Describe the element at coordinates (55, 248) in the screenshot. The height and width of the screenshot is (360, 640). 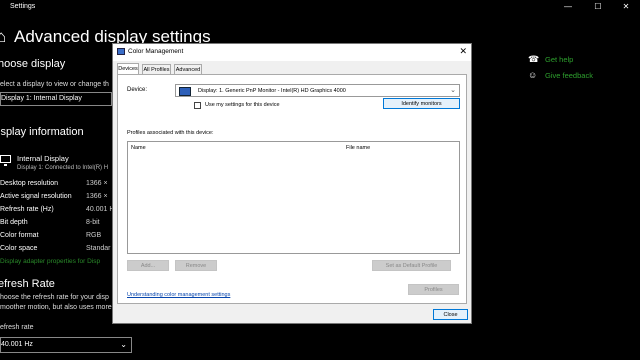
I see `info-row: Color space Standar` at that location.